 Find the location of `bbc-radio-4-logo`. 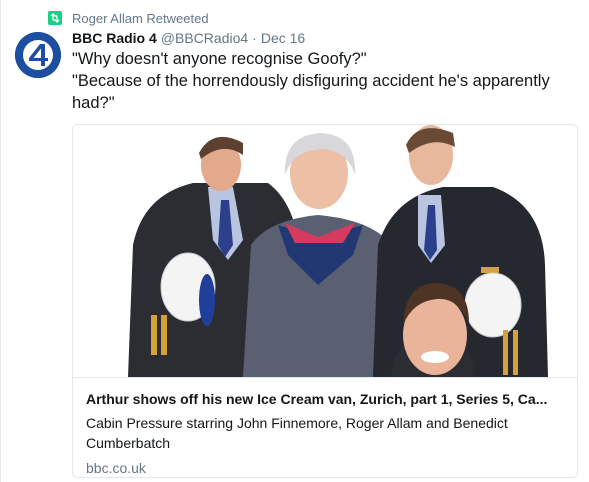

bbc-radio-4-logo is located at coordinates (38, 55).